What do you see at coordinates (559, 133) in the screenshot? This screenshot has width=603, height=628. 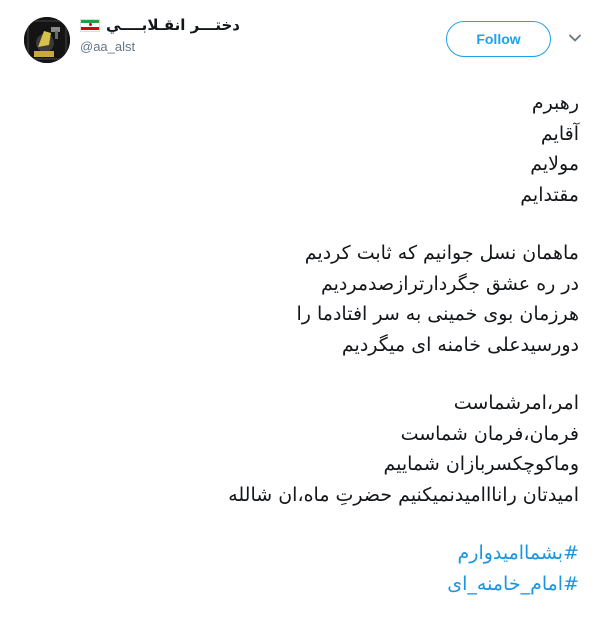 I see `tweet-line: آقایم` at bounding box center [559, 133].